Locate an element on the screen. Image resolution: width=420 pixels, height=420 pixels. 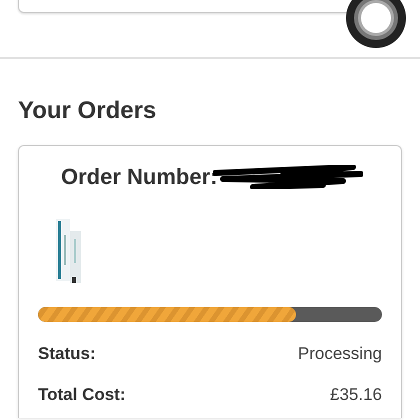
detail-label: Total Cost: is located at coordinates (82, 395).